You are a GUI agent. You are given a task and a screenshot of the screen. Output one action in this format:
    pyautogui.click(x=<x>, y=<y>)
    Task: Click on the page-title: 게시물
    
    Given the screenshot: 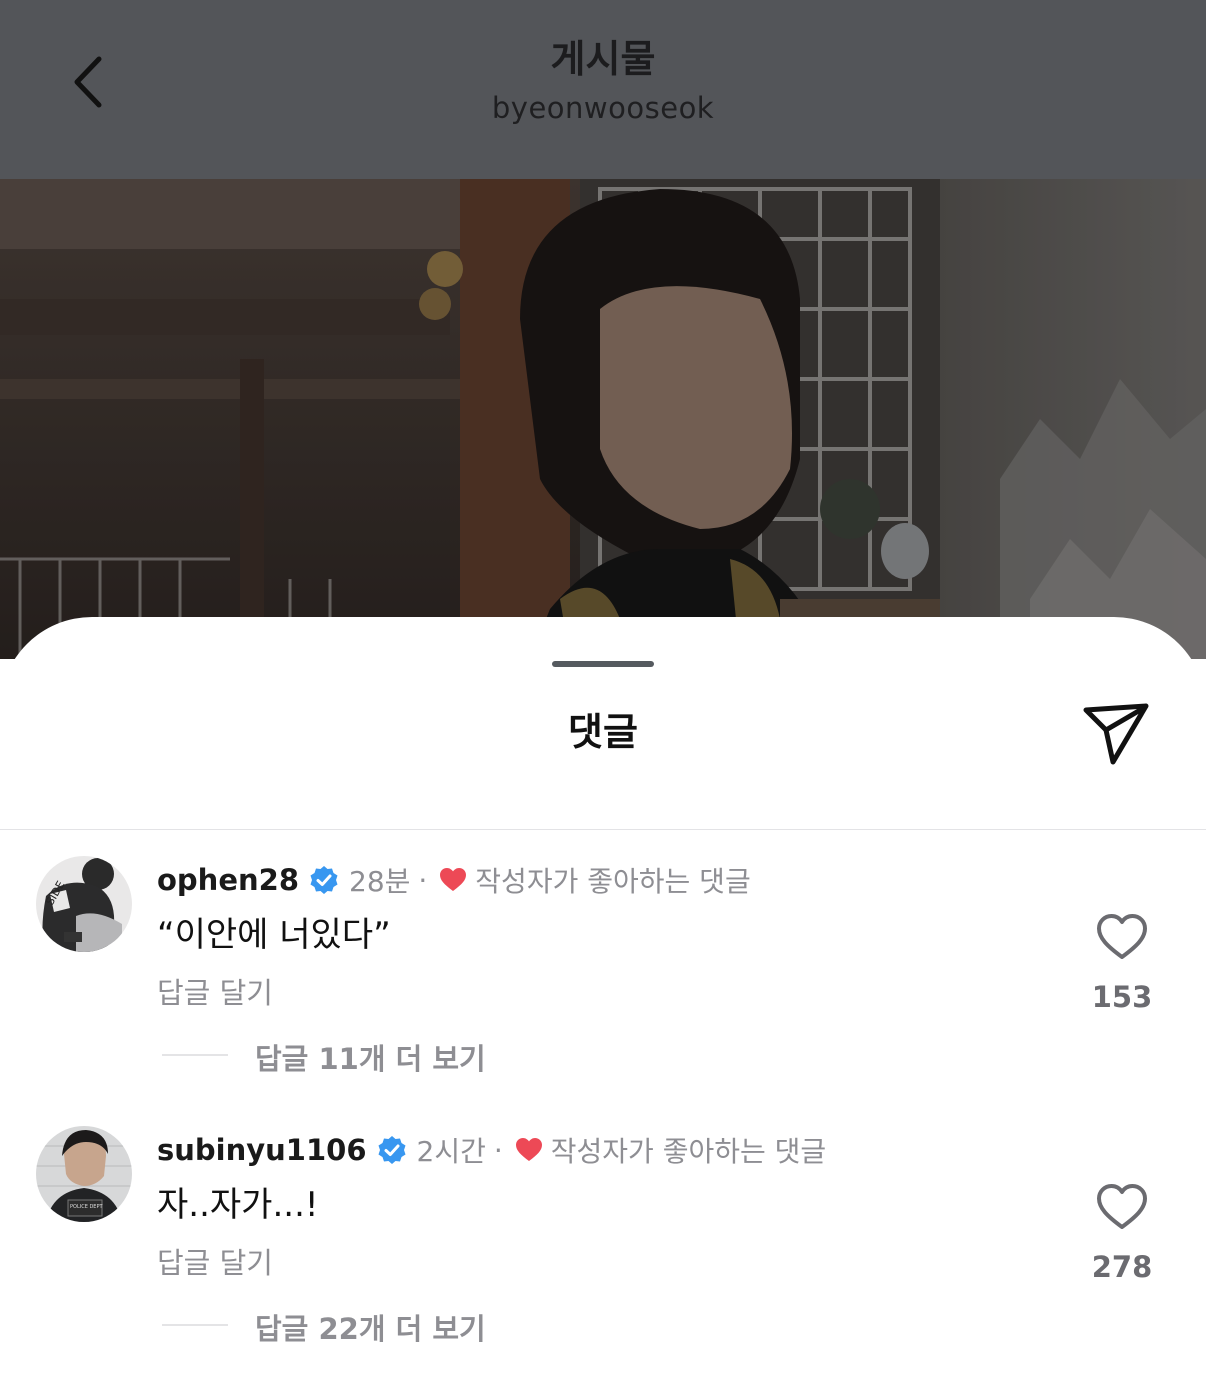 What is the action you would take?
    pyautogui.click(x=603, y=59)
    